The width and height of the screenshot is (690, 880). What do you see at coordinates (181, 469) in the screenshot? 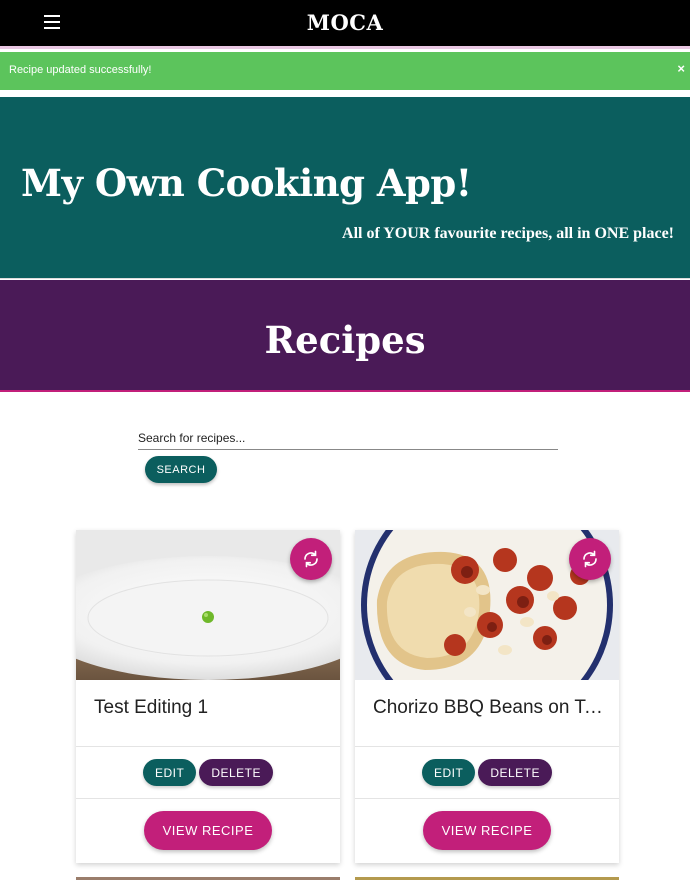
I see `search-button: SEARCH` at bounding box center [181, 469].